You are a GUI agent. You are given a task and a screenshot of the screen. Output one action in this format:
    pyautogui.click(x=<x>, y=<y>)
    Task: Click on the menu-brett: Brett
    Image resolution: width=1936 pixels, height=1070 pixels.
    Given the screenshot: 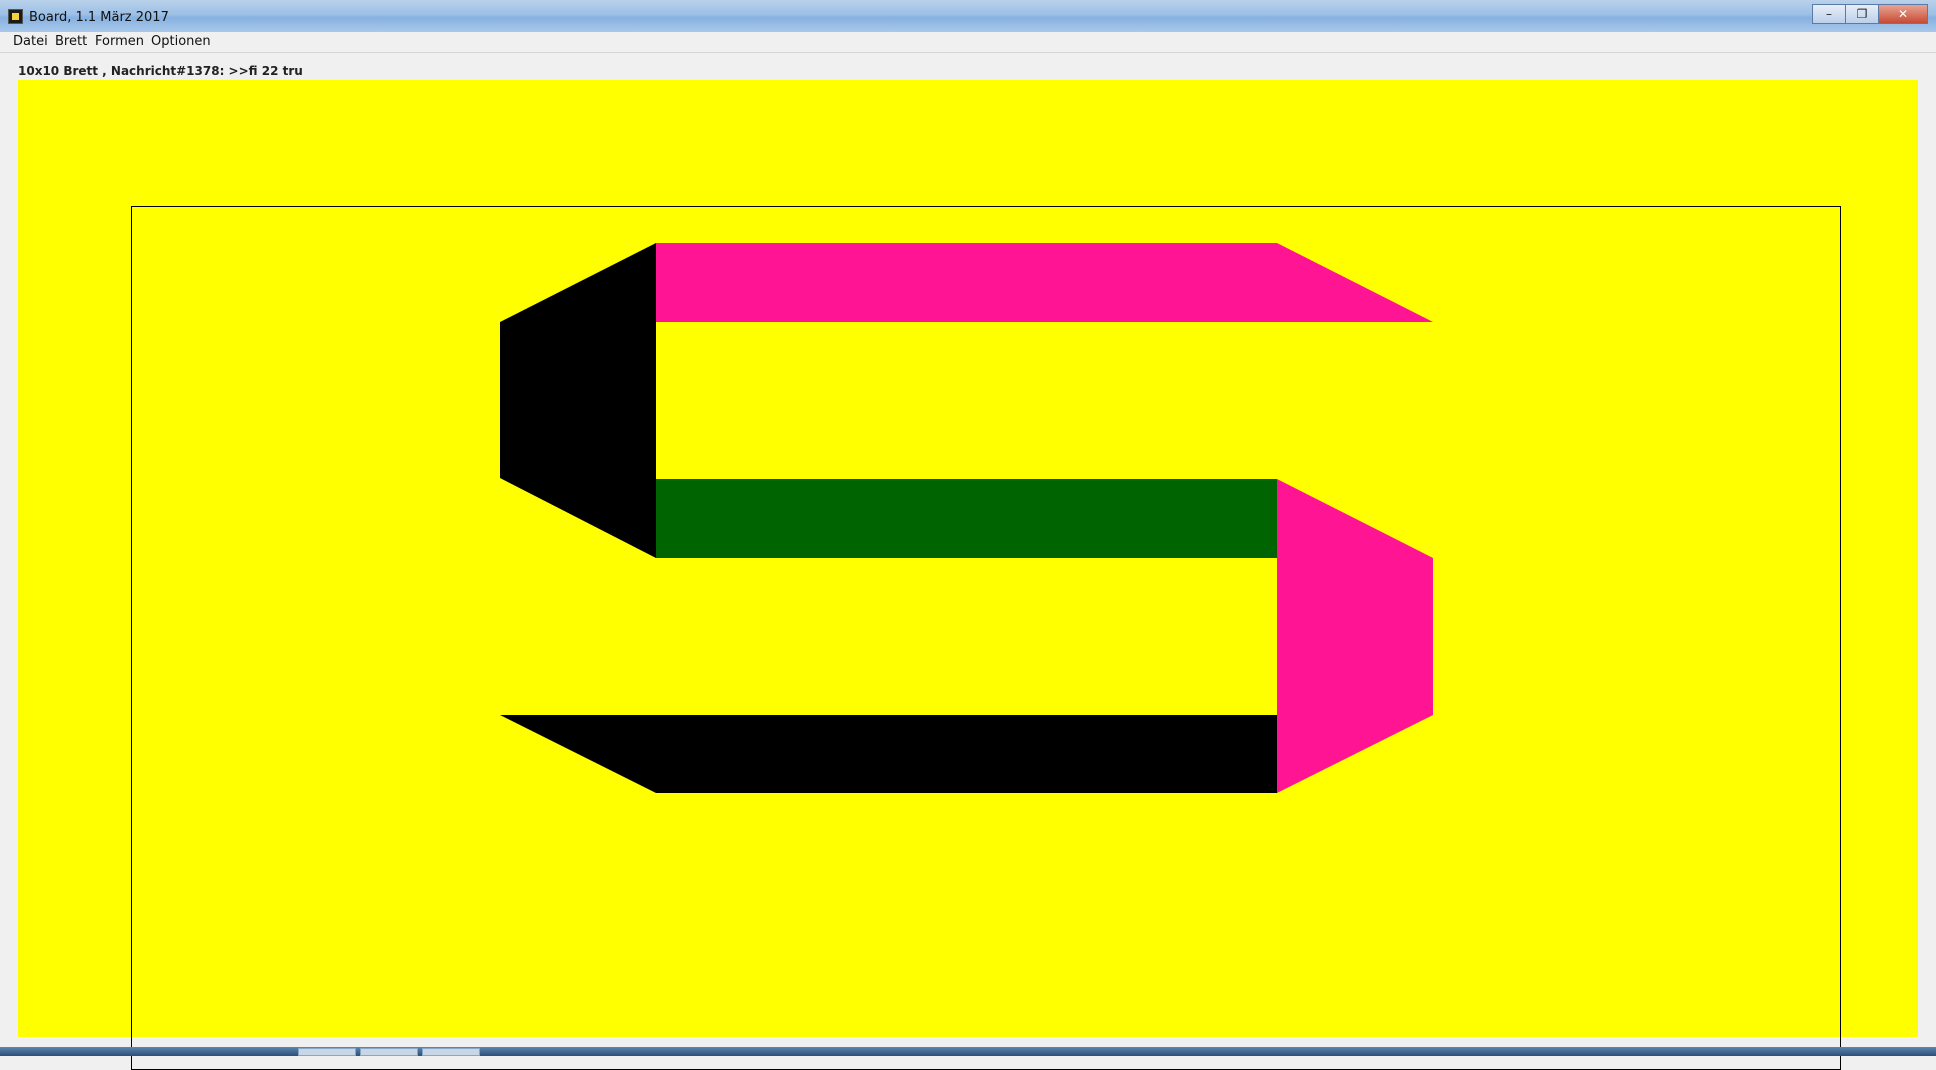 What is the action you would take?
    pyautogui.click(x=71, y=41)
    